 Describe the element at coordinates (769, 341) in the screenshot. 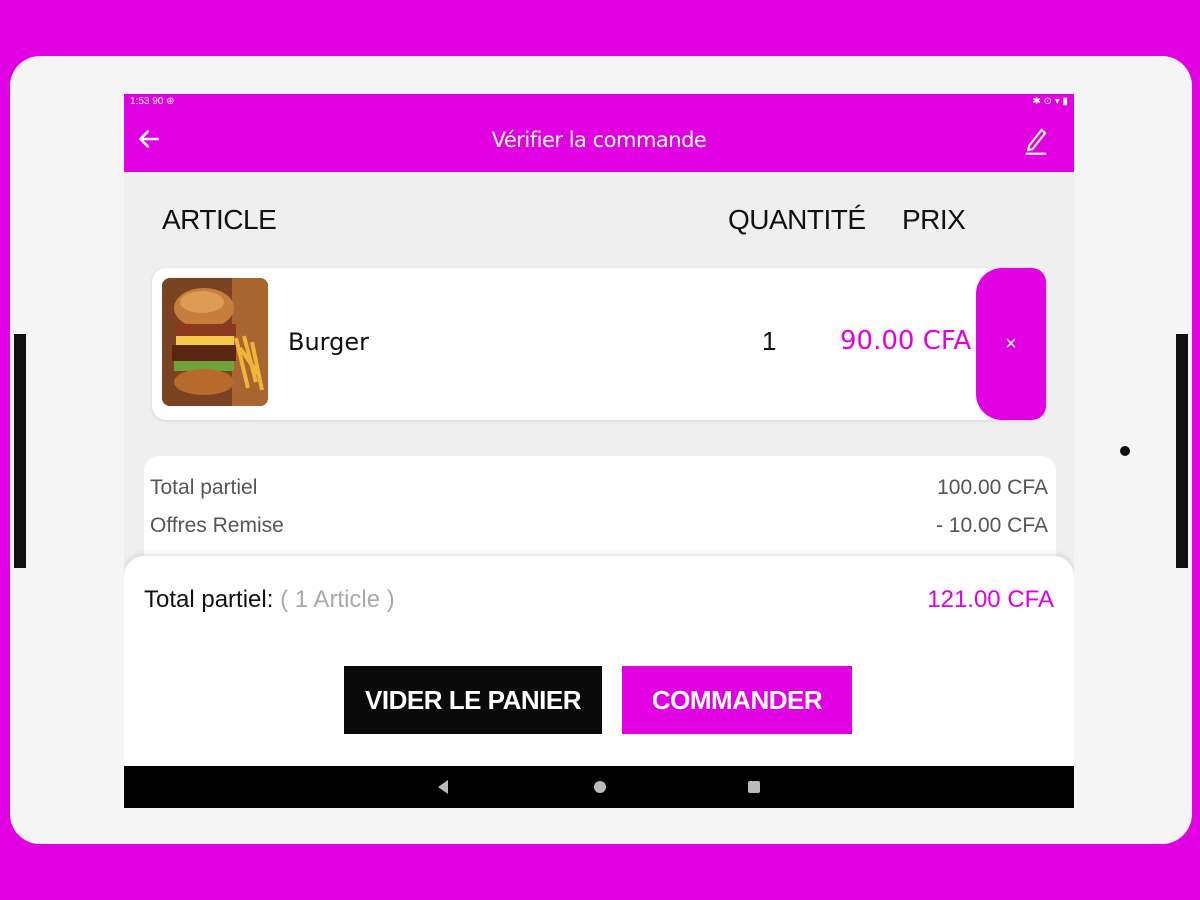

I see `item-quantity: 1` at that location.